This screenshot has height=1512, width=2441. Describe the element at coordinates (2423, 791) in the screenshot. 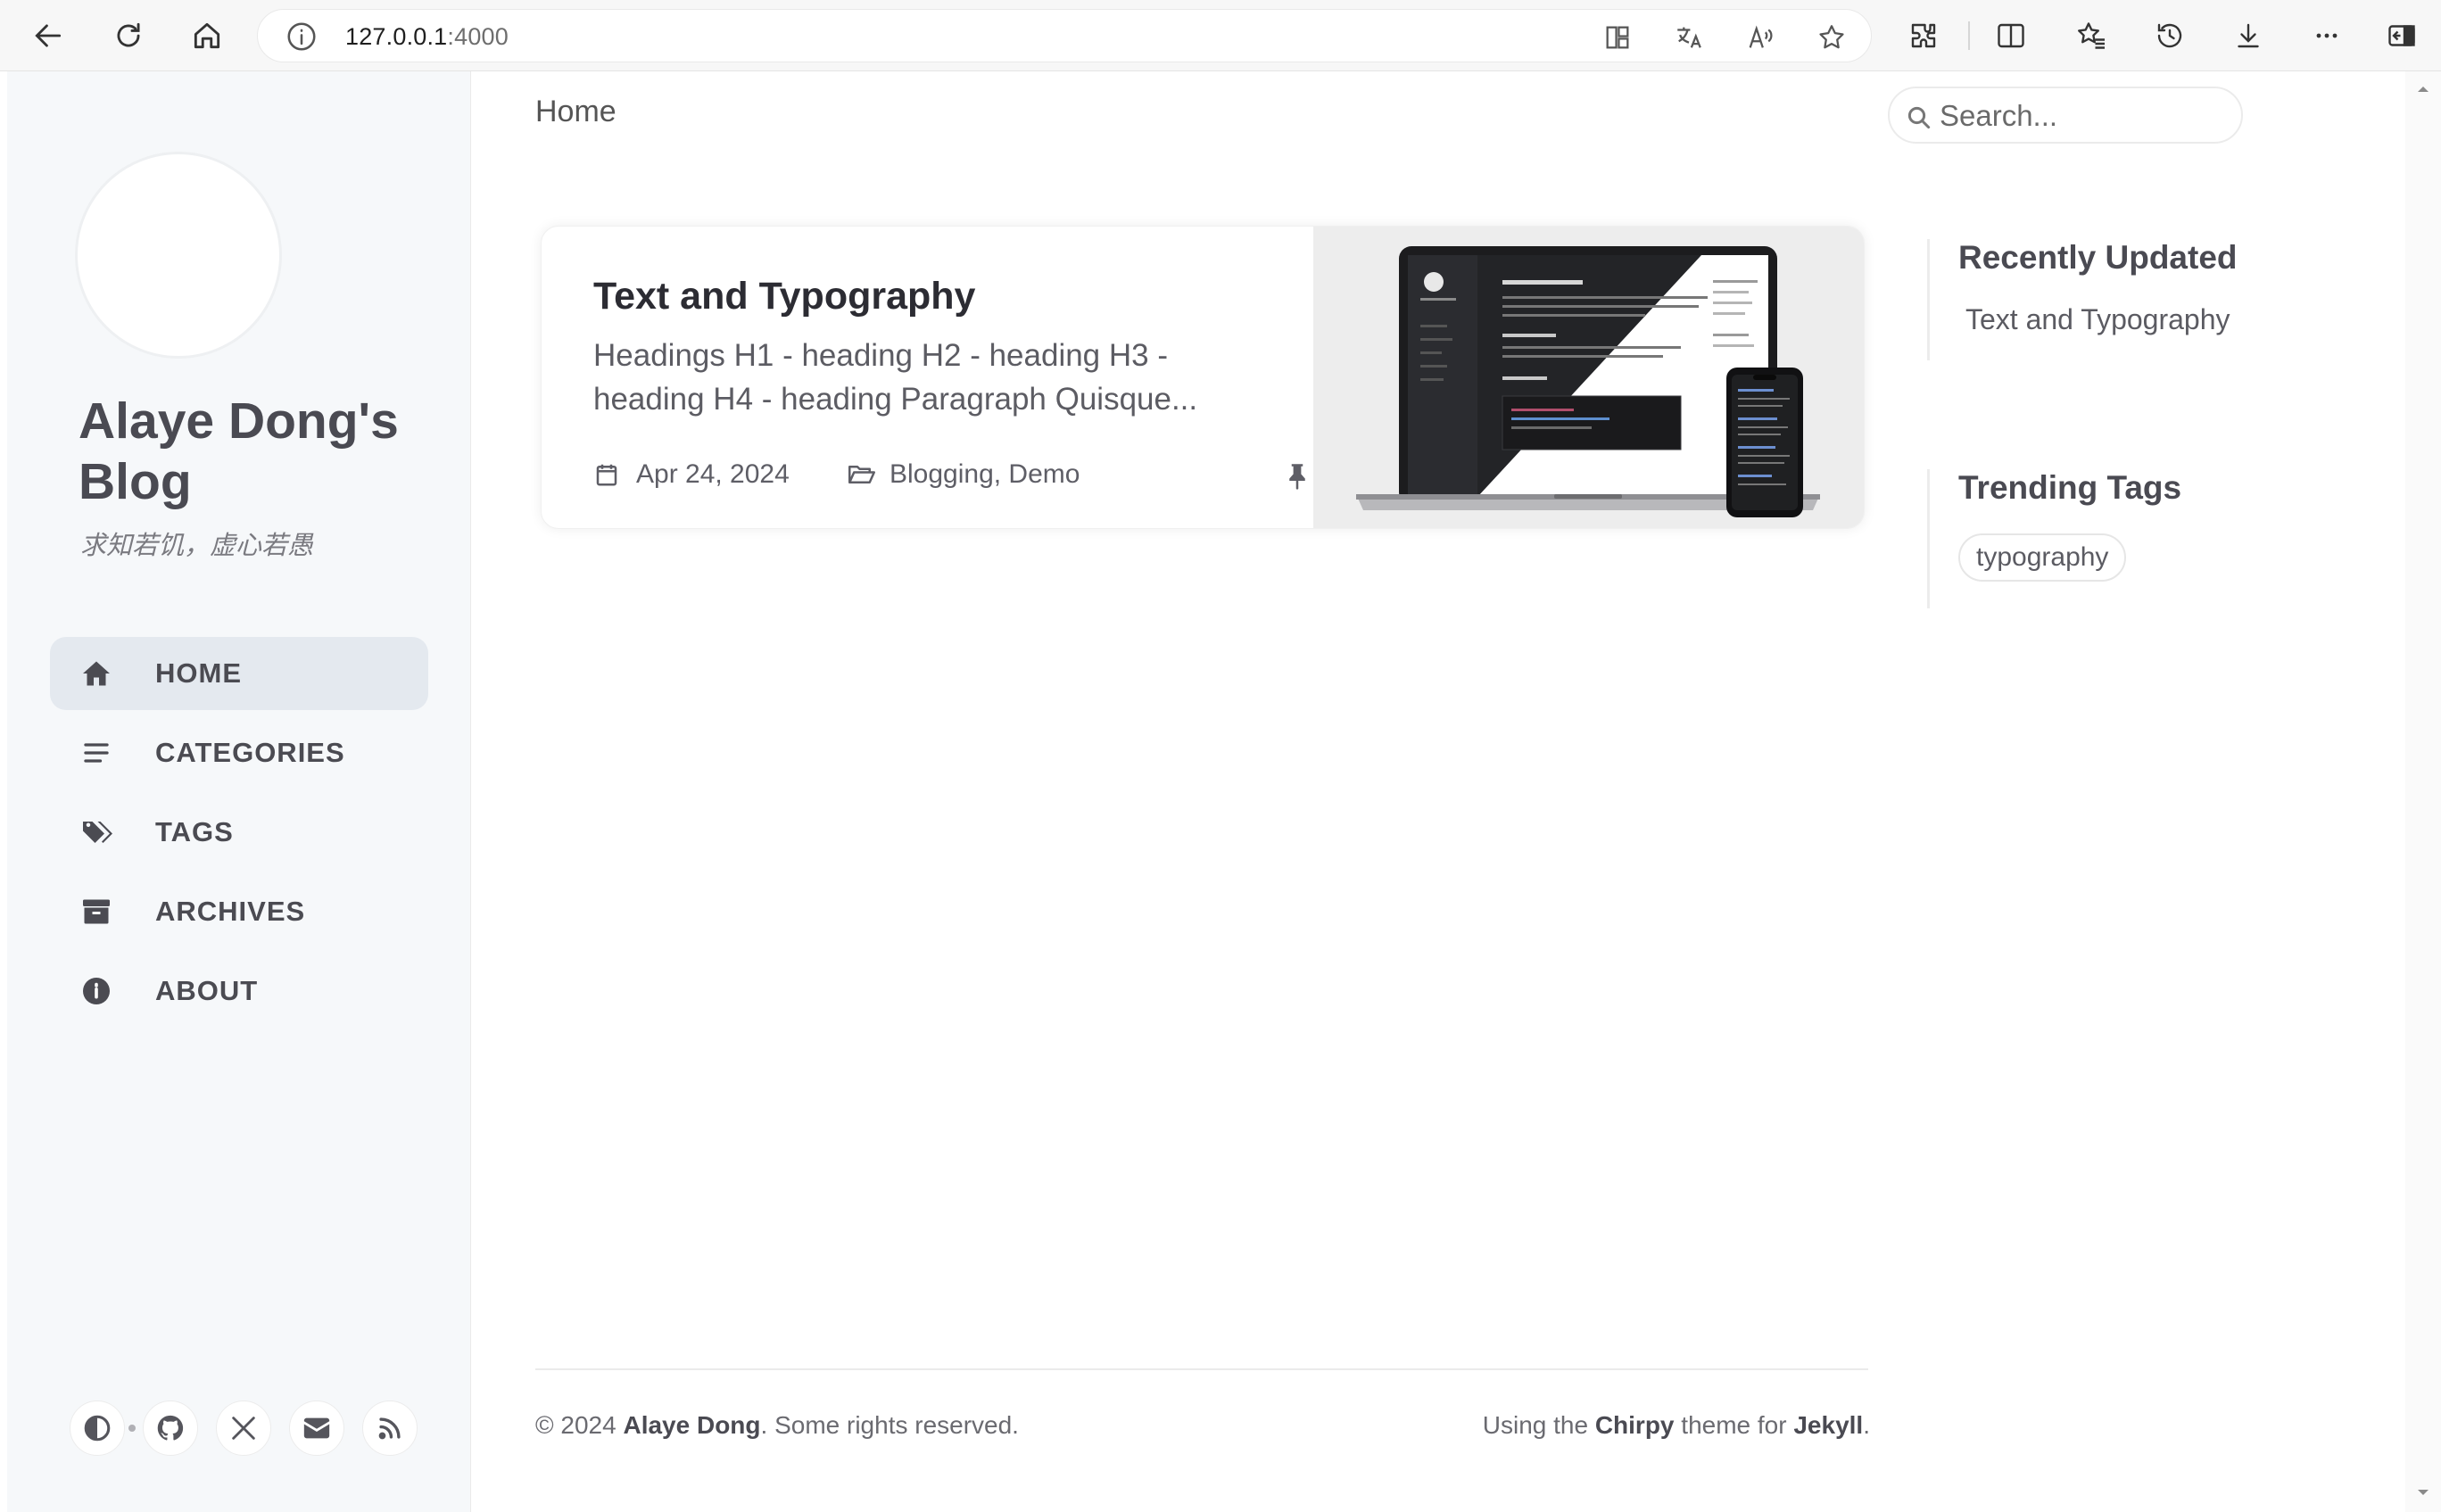

I see `scrollbar` at that location.